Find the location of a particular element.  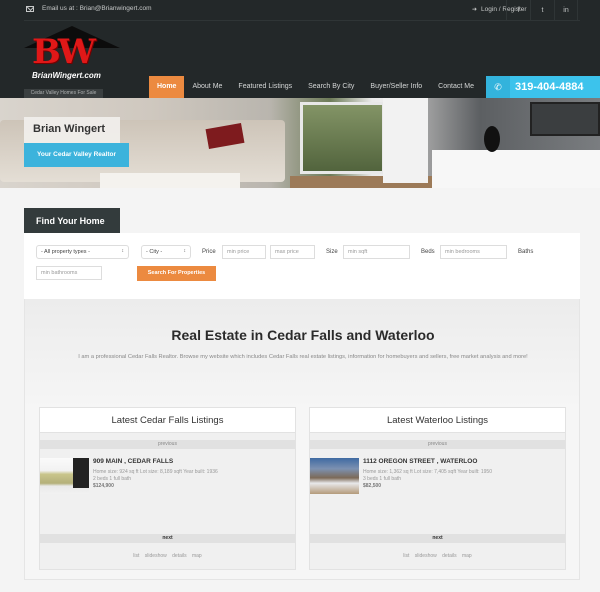

min-bathrooms-input: min bathrooms is located at coordinates (69, 273).